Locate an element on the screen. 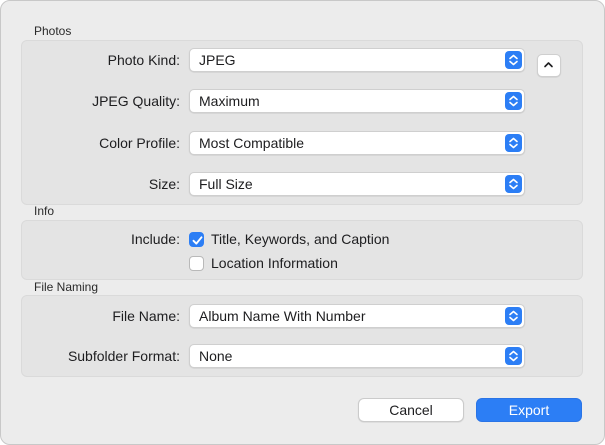  photo-kind-label: Photo Kind: is located at coordinates (143, 60).